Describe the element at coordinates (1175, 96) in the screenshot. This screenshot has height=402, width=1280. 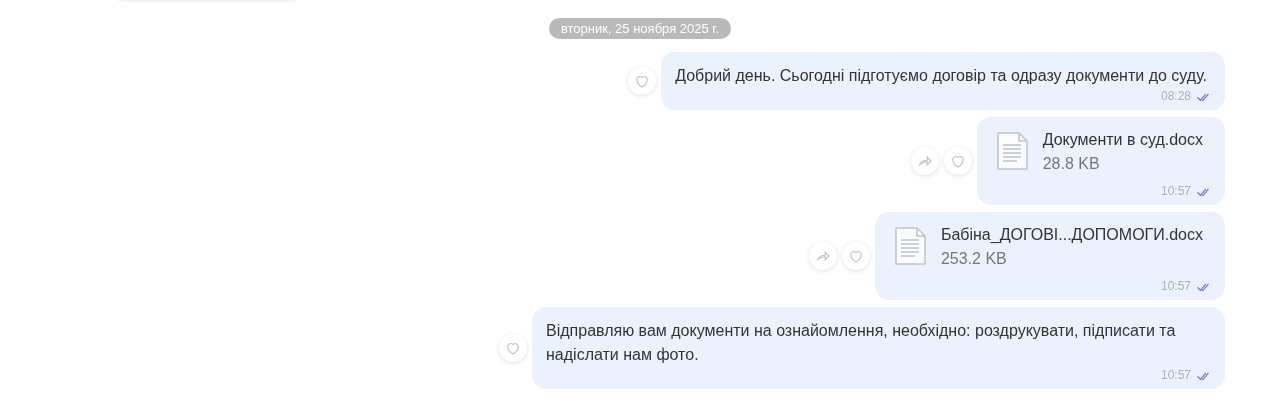
I see `message-time: 08:28` at that location.